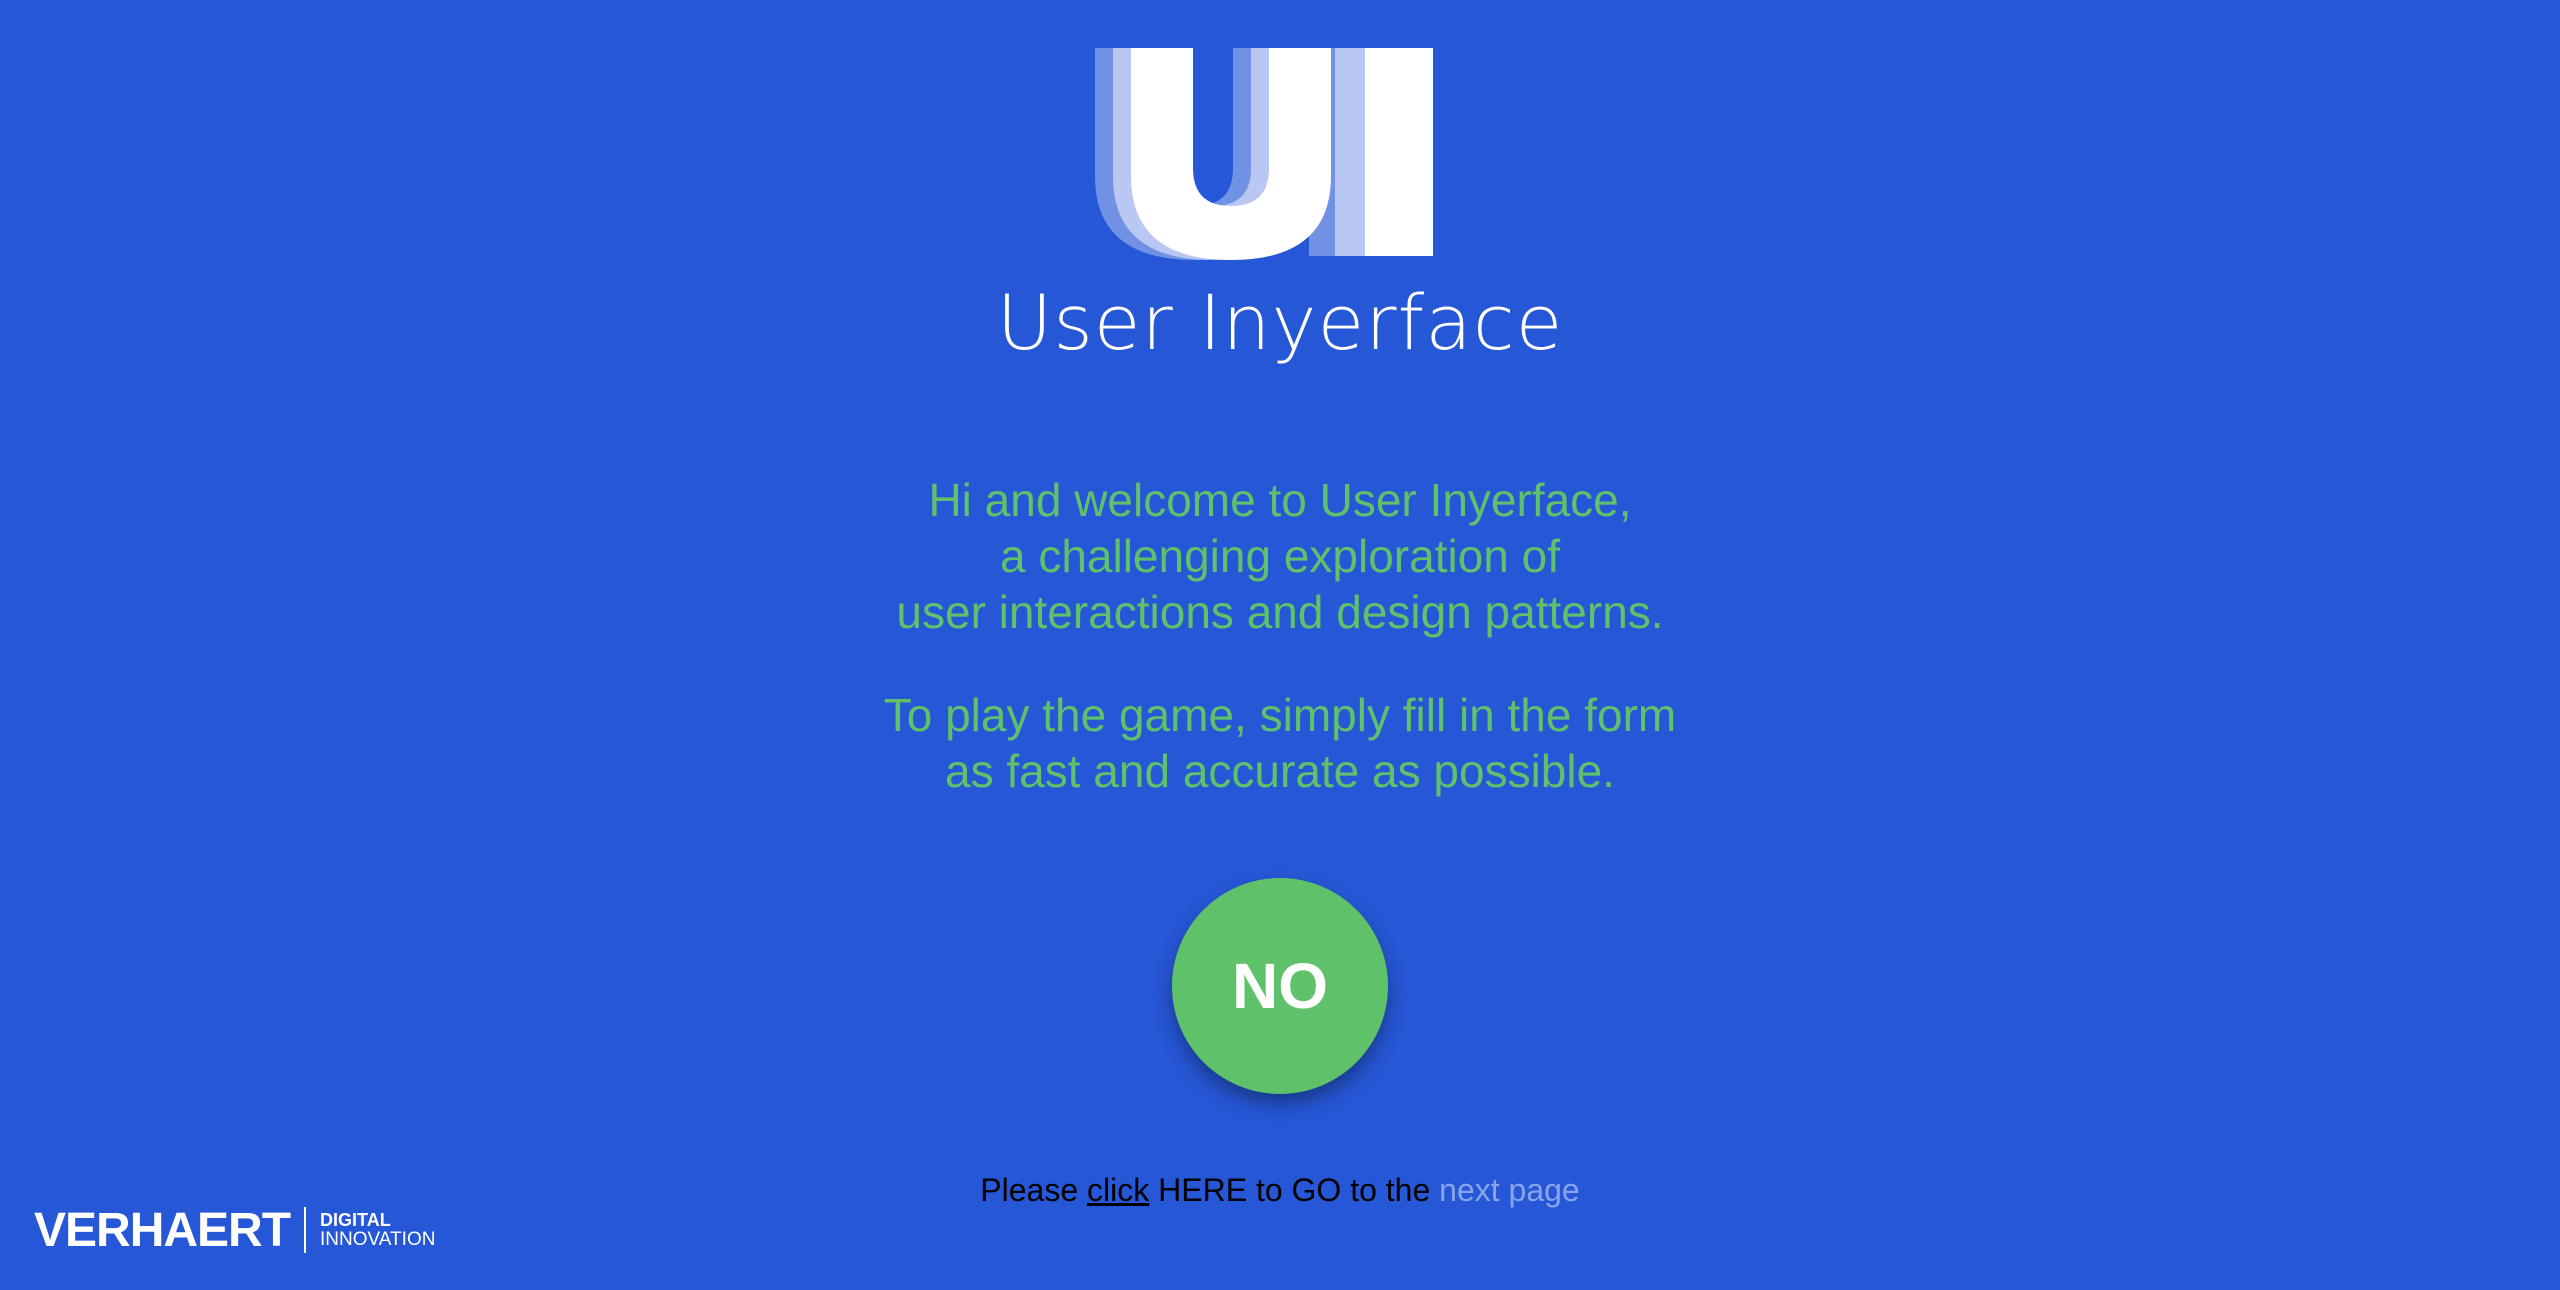 This screenshot has width=2560, height=1290. What do you see at coordinates (1509, 1190) in the screenshot?
I see `next-page-link: next page` at bounding box center [1509, 1190].